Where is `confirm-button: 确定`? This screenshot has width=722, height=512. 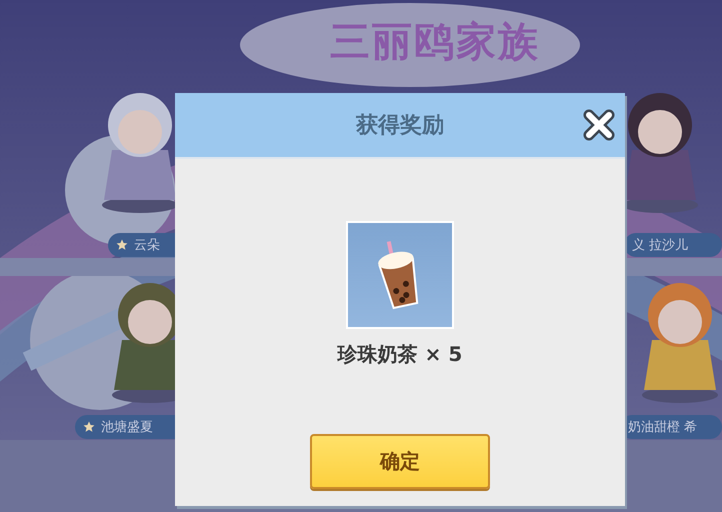
confirm-button: 确定 is located at coordinates (400, 461).